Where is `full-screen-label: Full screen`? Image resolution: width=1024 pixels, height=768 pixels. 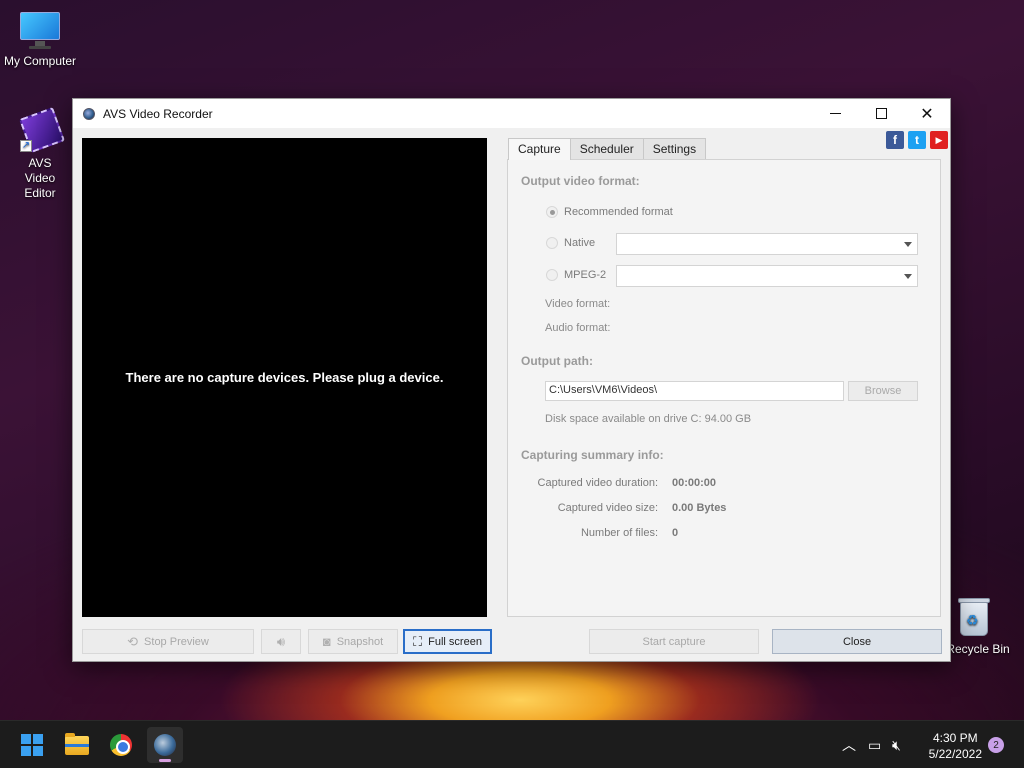
full-screen-label: Full screen is located at coordinates (455, 641).